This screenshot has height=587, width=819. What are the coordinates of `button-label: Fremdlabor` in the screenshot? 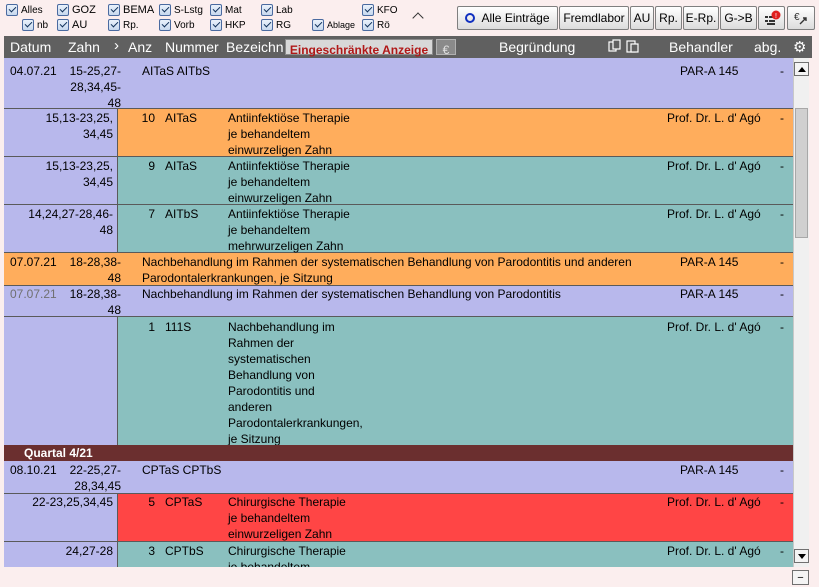 It's located at (594, 18).